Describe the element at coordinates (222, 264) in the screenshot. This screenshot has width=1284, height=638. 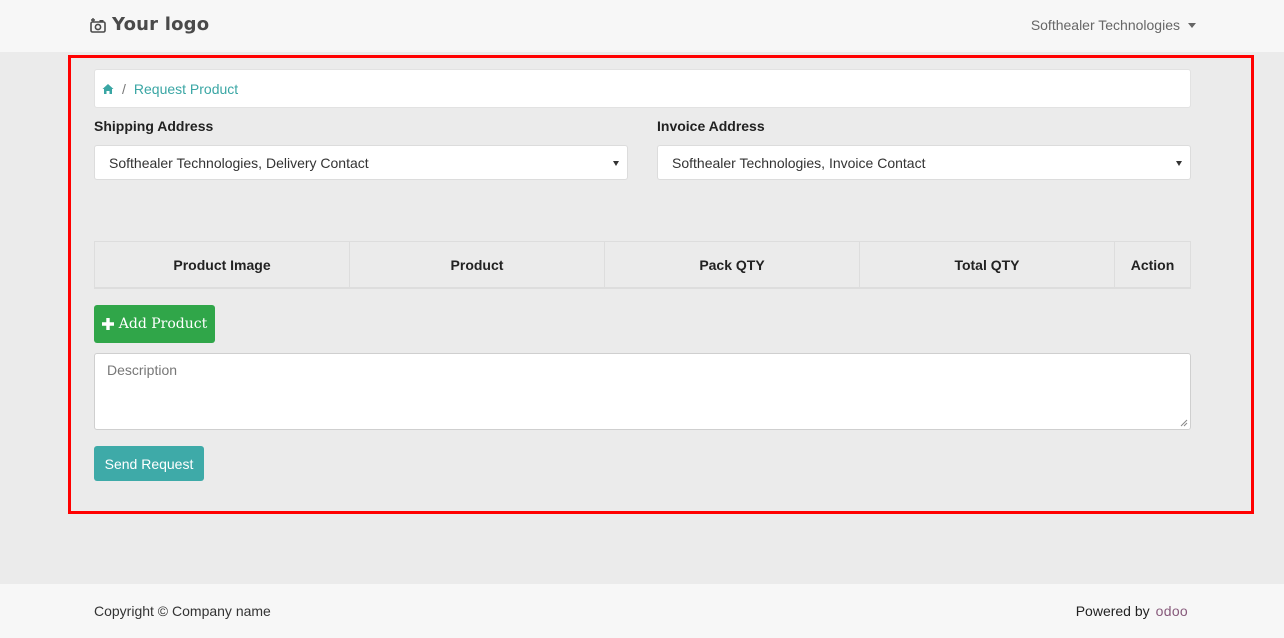
I see `column-header-product-image: Product Image` at that location.